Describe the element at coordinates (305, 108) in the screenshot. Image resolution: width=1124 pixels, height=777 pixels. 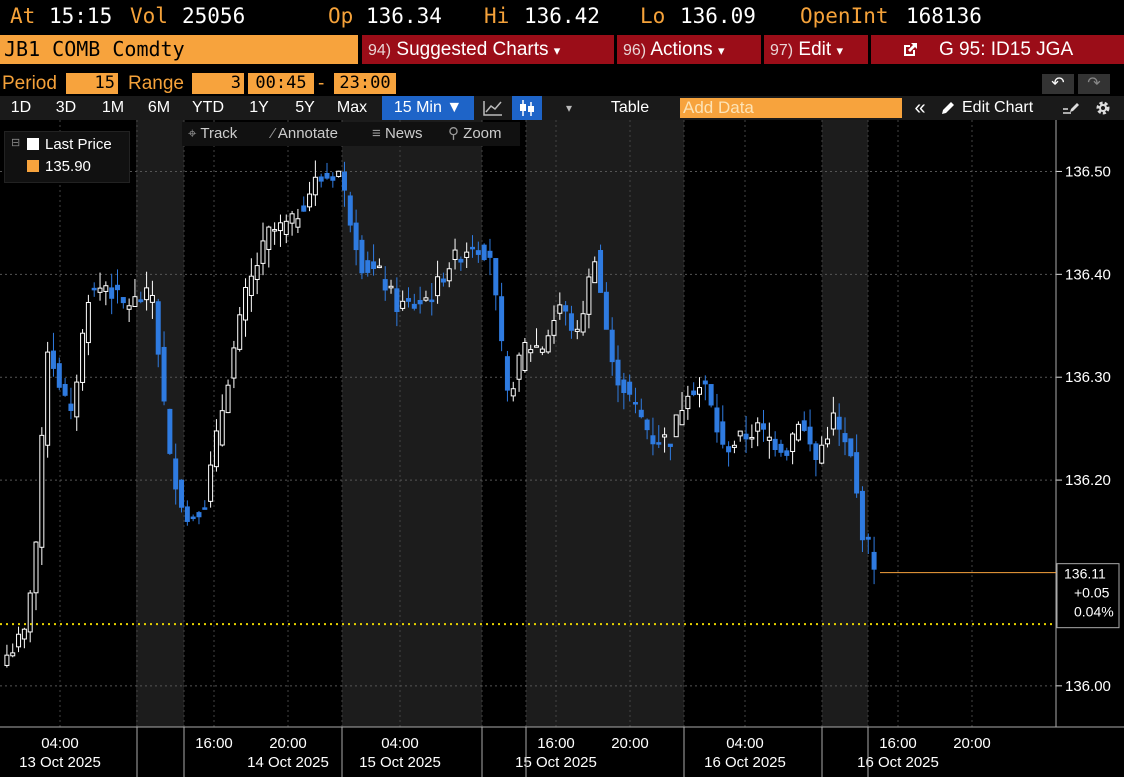
I see `range-5y-button: 5Y` at that location.